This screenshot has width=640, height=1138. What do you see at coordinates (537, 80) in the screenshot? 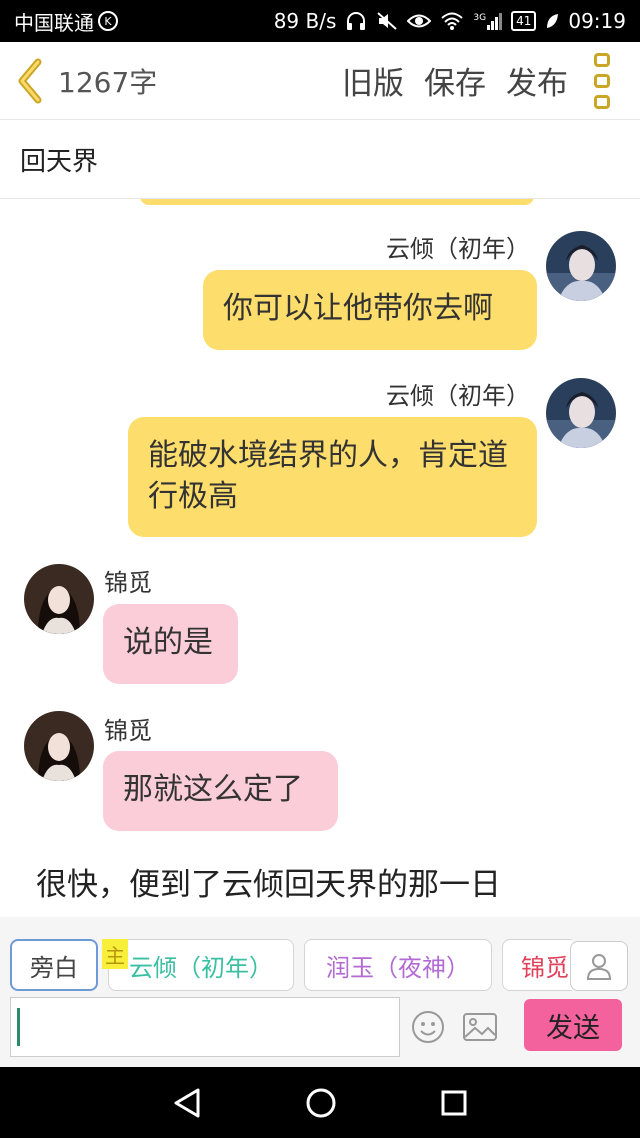
I see `publish-button: 发布` at bounding box center [537, 80].